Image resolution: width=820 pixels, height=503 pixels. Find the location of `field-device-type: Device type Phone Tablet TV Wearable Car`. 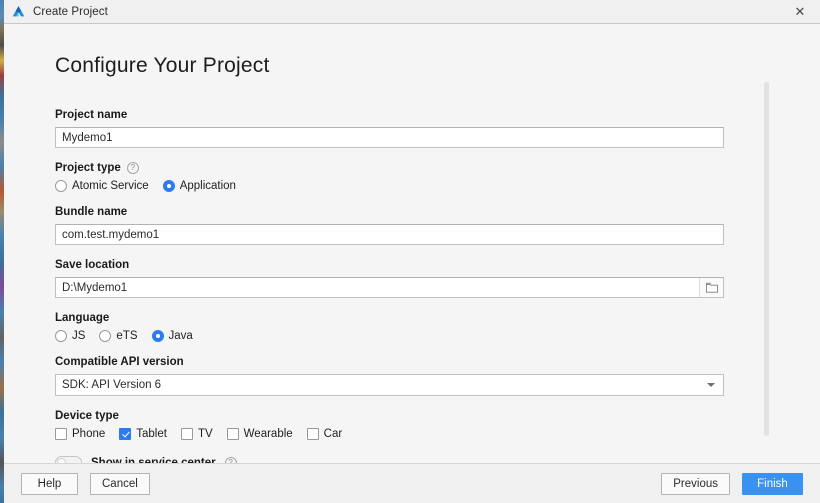

field-device-type: Device type Phone Tablet TV Wearable Car is located at coordinates (437, 425).